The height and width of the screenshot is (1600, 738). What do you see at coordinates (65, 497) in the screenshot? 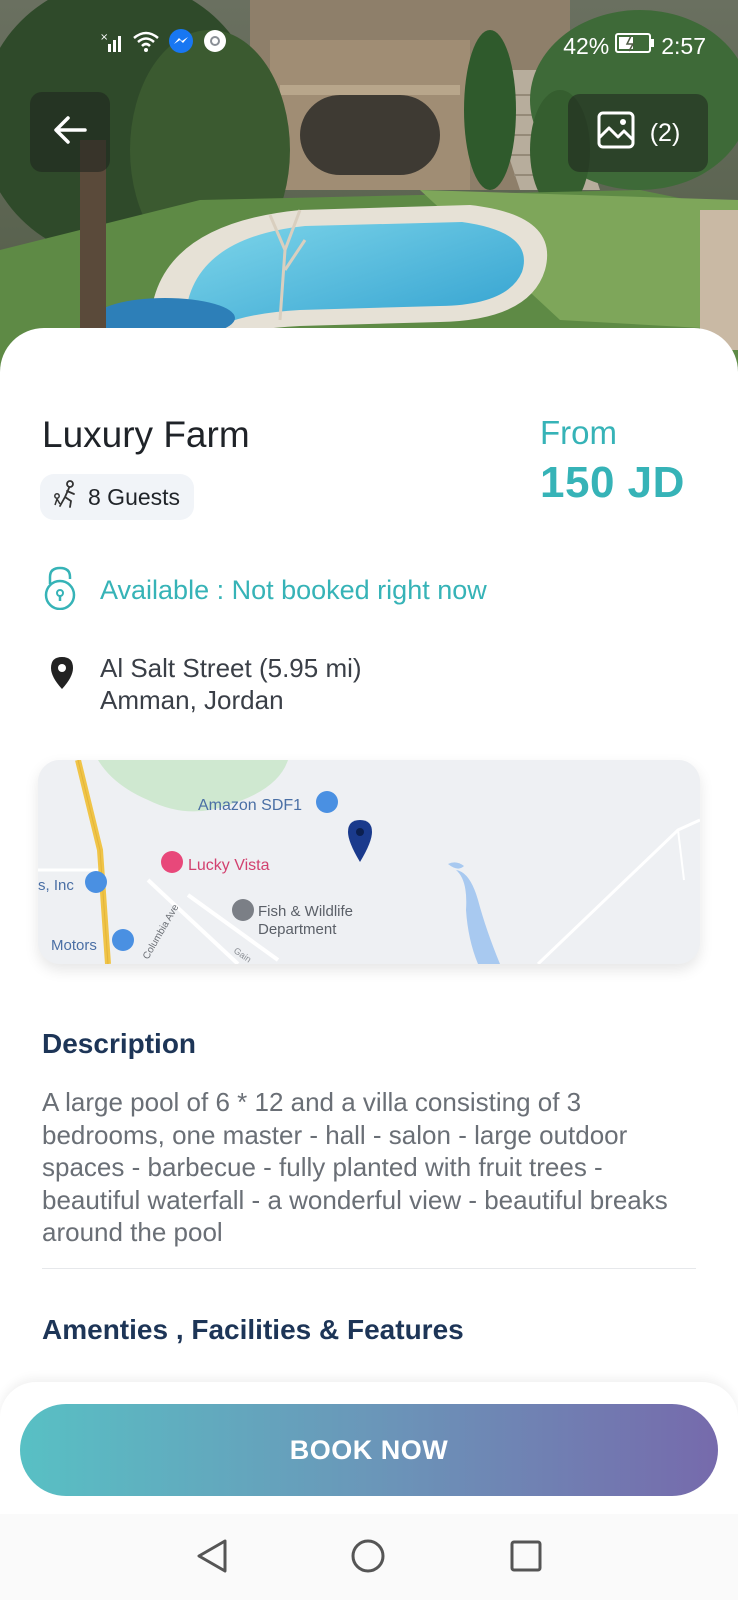
I see `guests-icon` at bounding box center [65, 497].